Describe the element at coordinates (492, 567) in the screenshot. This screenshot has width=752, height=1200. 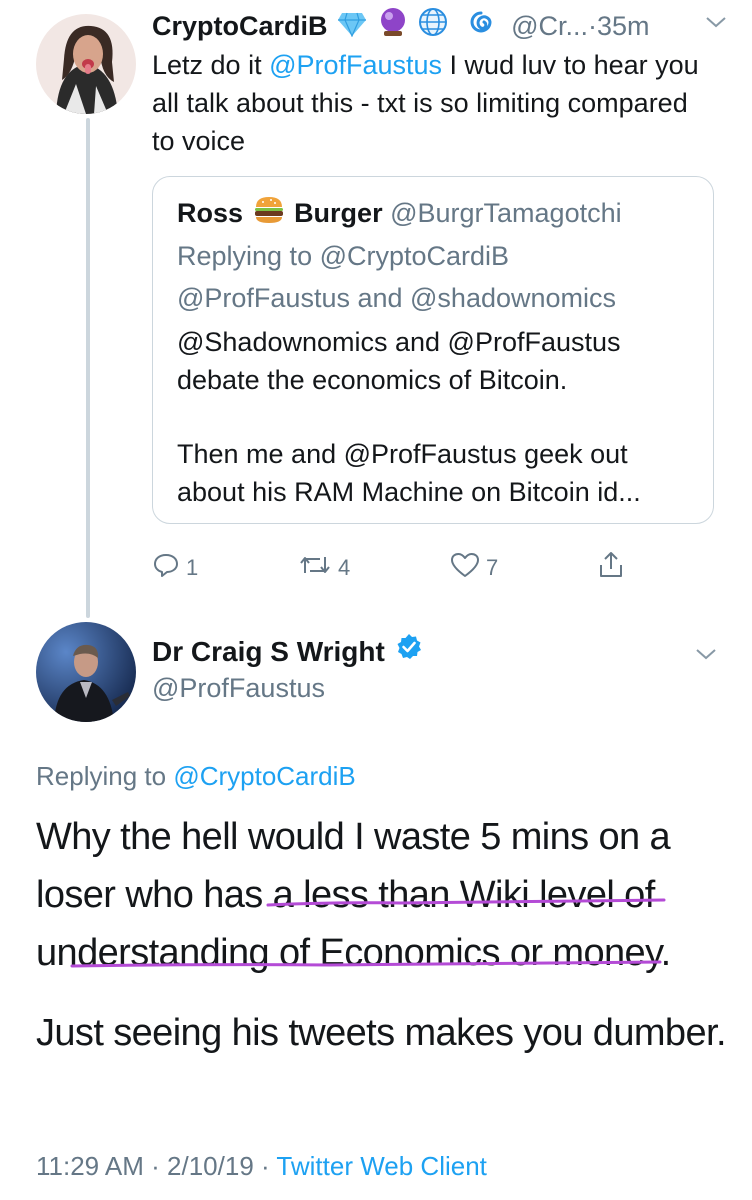
I see `like-count: 7` at that location.